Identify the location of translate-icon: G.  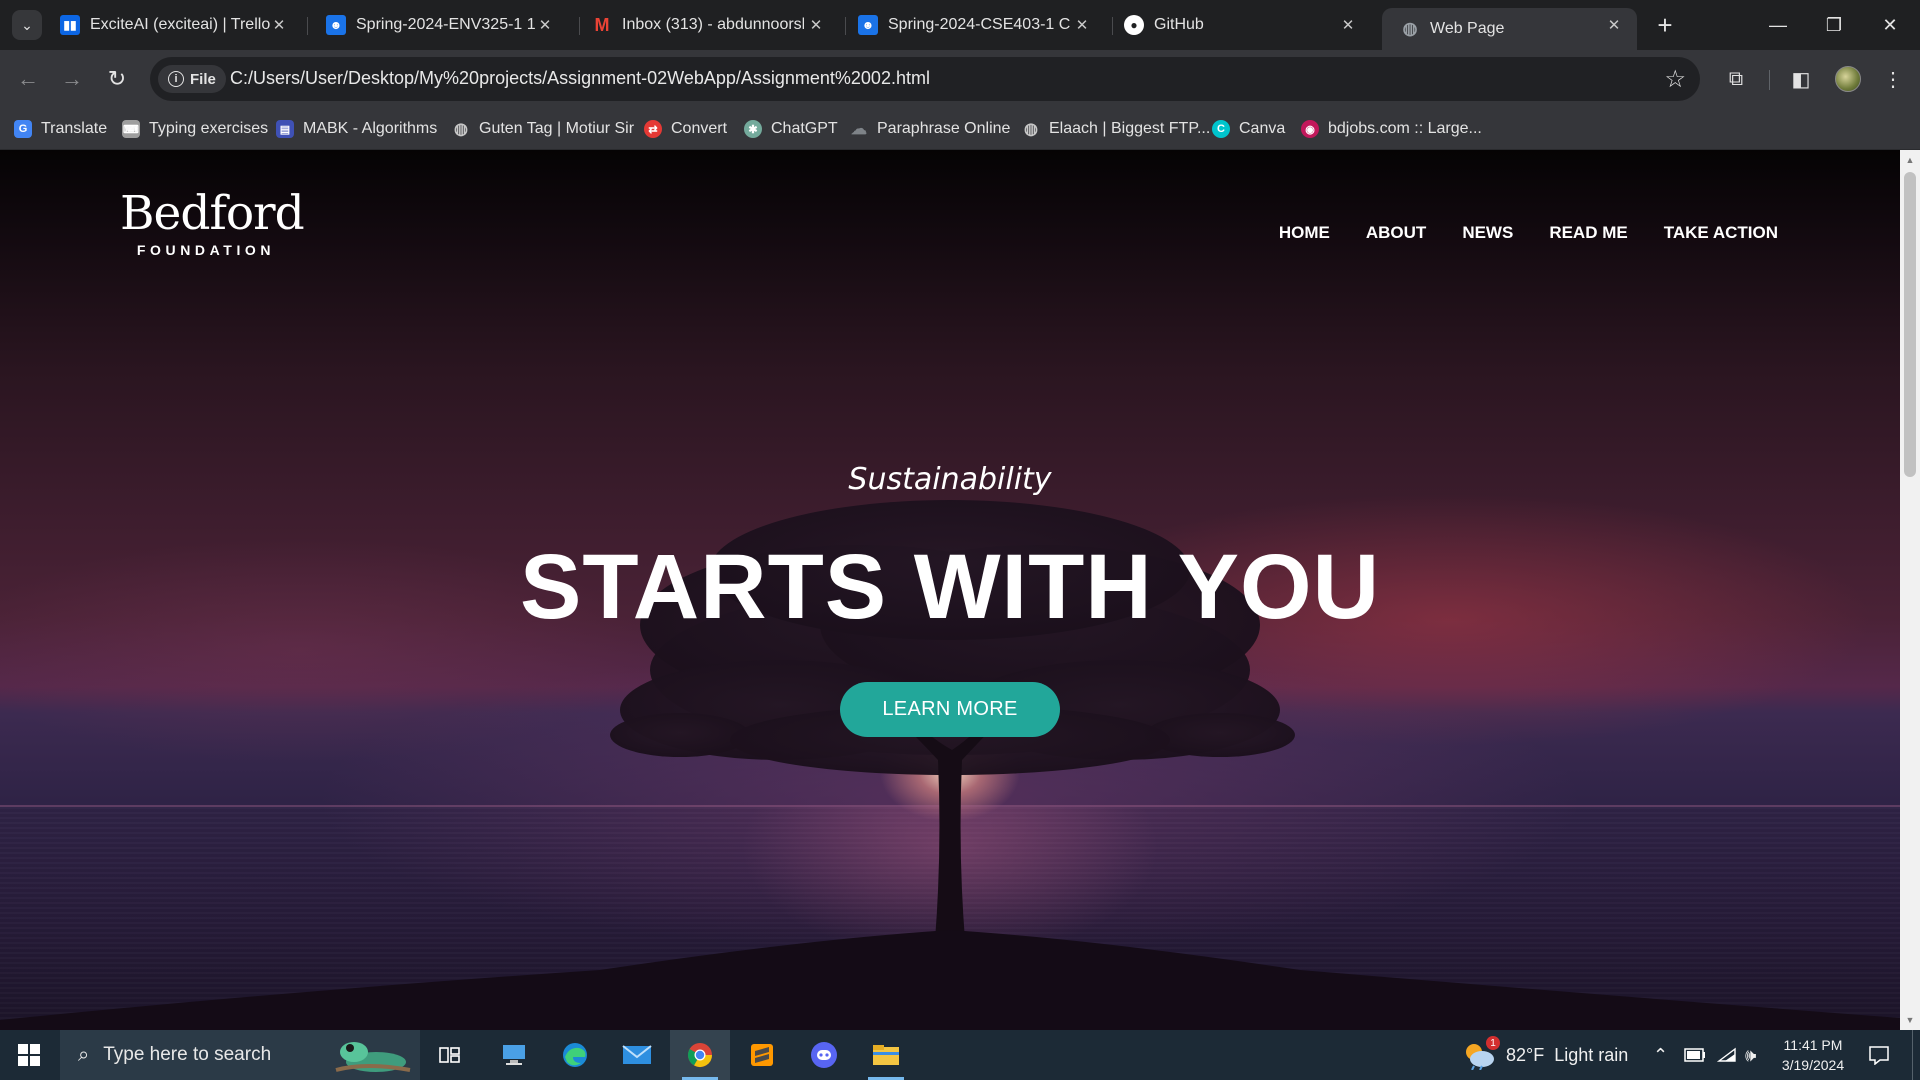
(23, 129).